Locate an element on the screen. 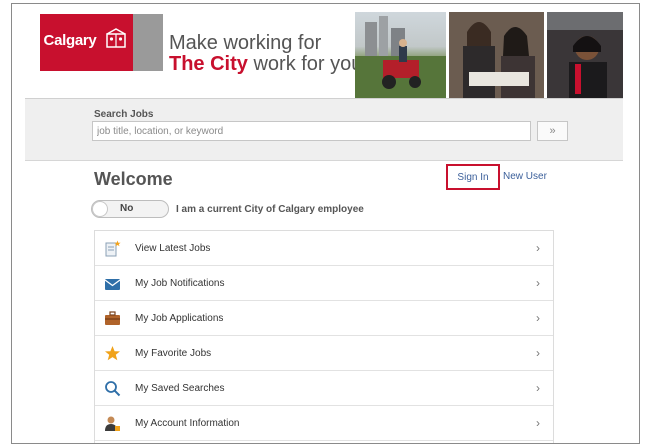 The width and height of the screenshot is (652, 446). envelope-icon is located at coordinates (112, 284).